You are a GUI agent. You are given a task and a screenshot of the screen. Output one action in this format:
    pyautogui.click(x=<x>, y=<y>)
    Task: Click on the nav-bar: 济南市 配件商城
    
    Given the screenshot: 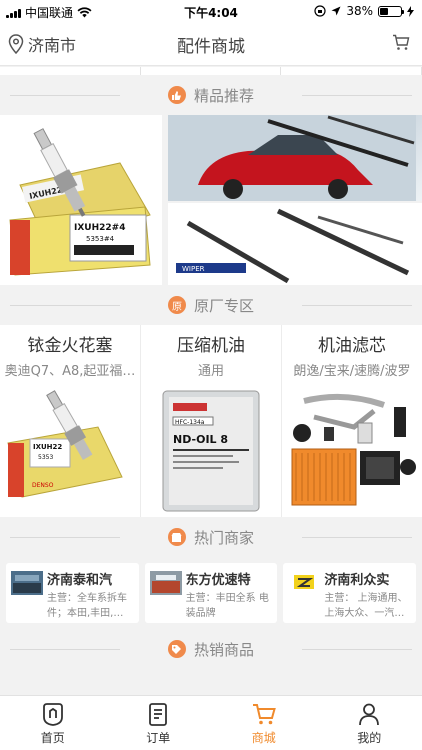 What is the action you would take?
    pyautogui.click(x=211, y=44)
    